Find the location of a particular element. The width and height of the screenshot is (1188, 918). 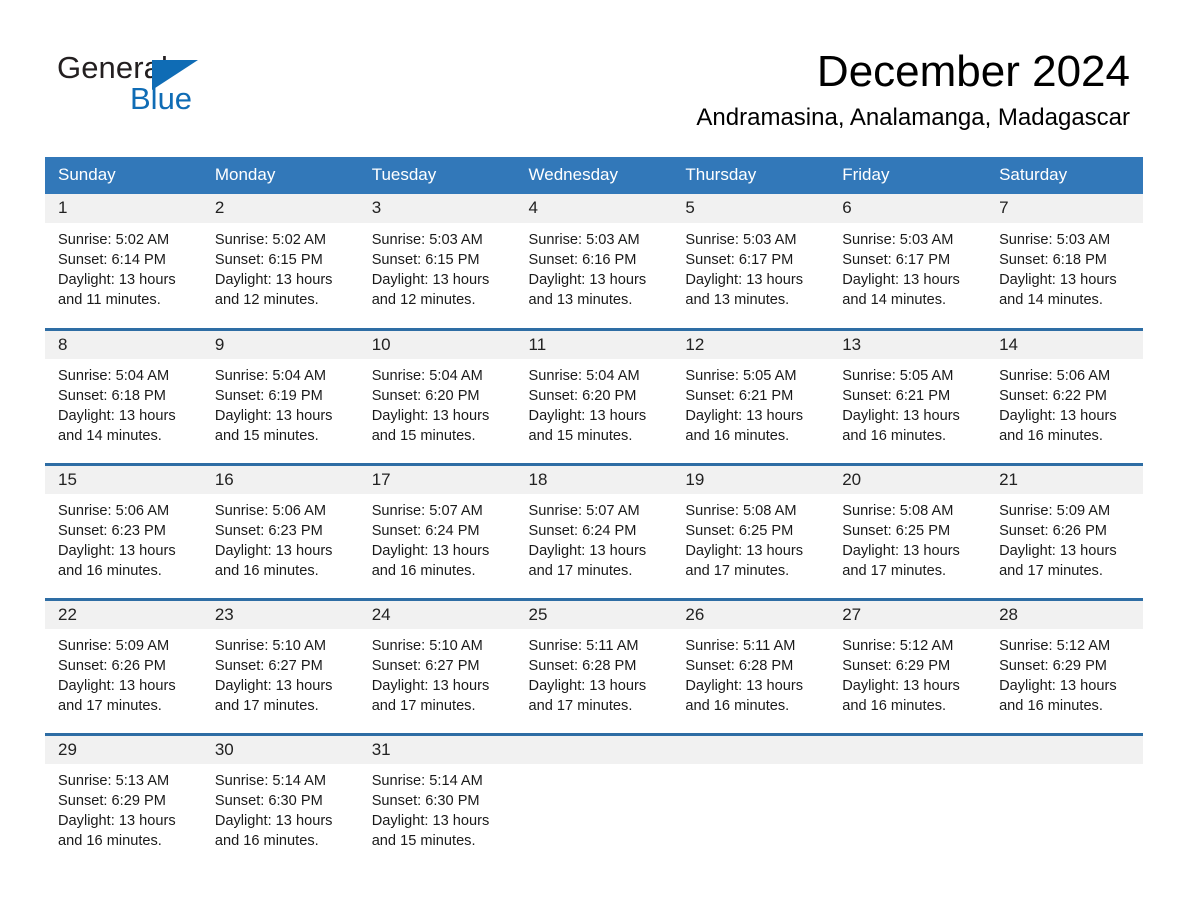

sunset-time: Sunset: 6:29 PM is located at coordinates (1053, 666).